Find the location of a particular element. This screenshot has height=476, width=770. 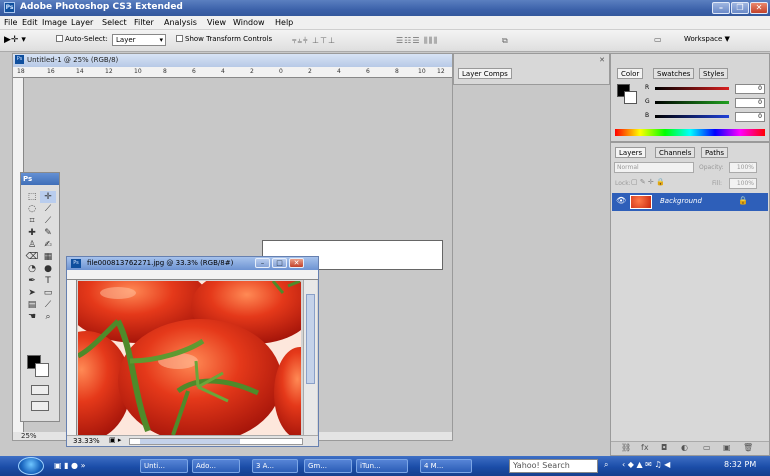

red-value: 0 is located at coordinates (750, 89).